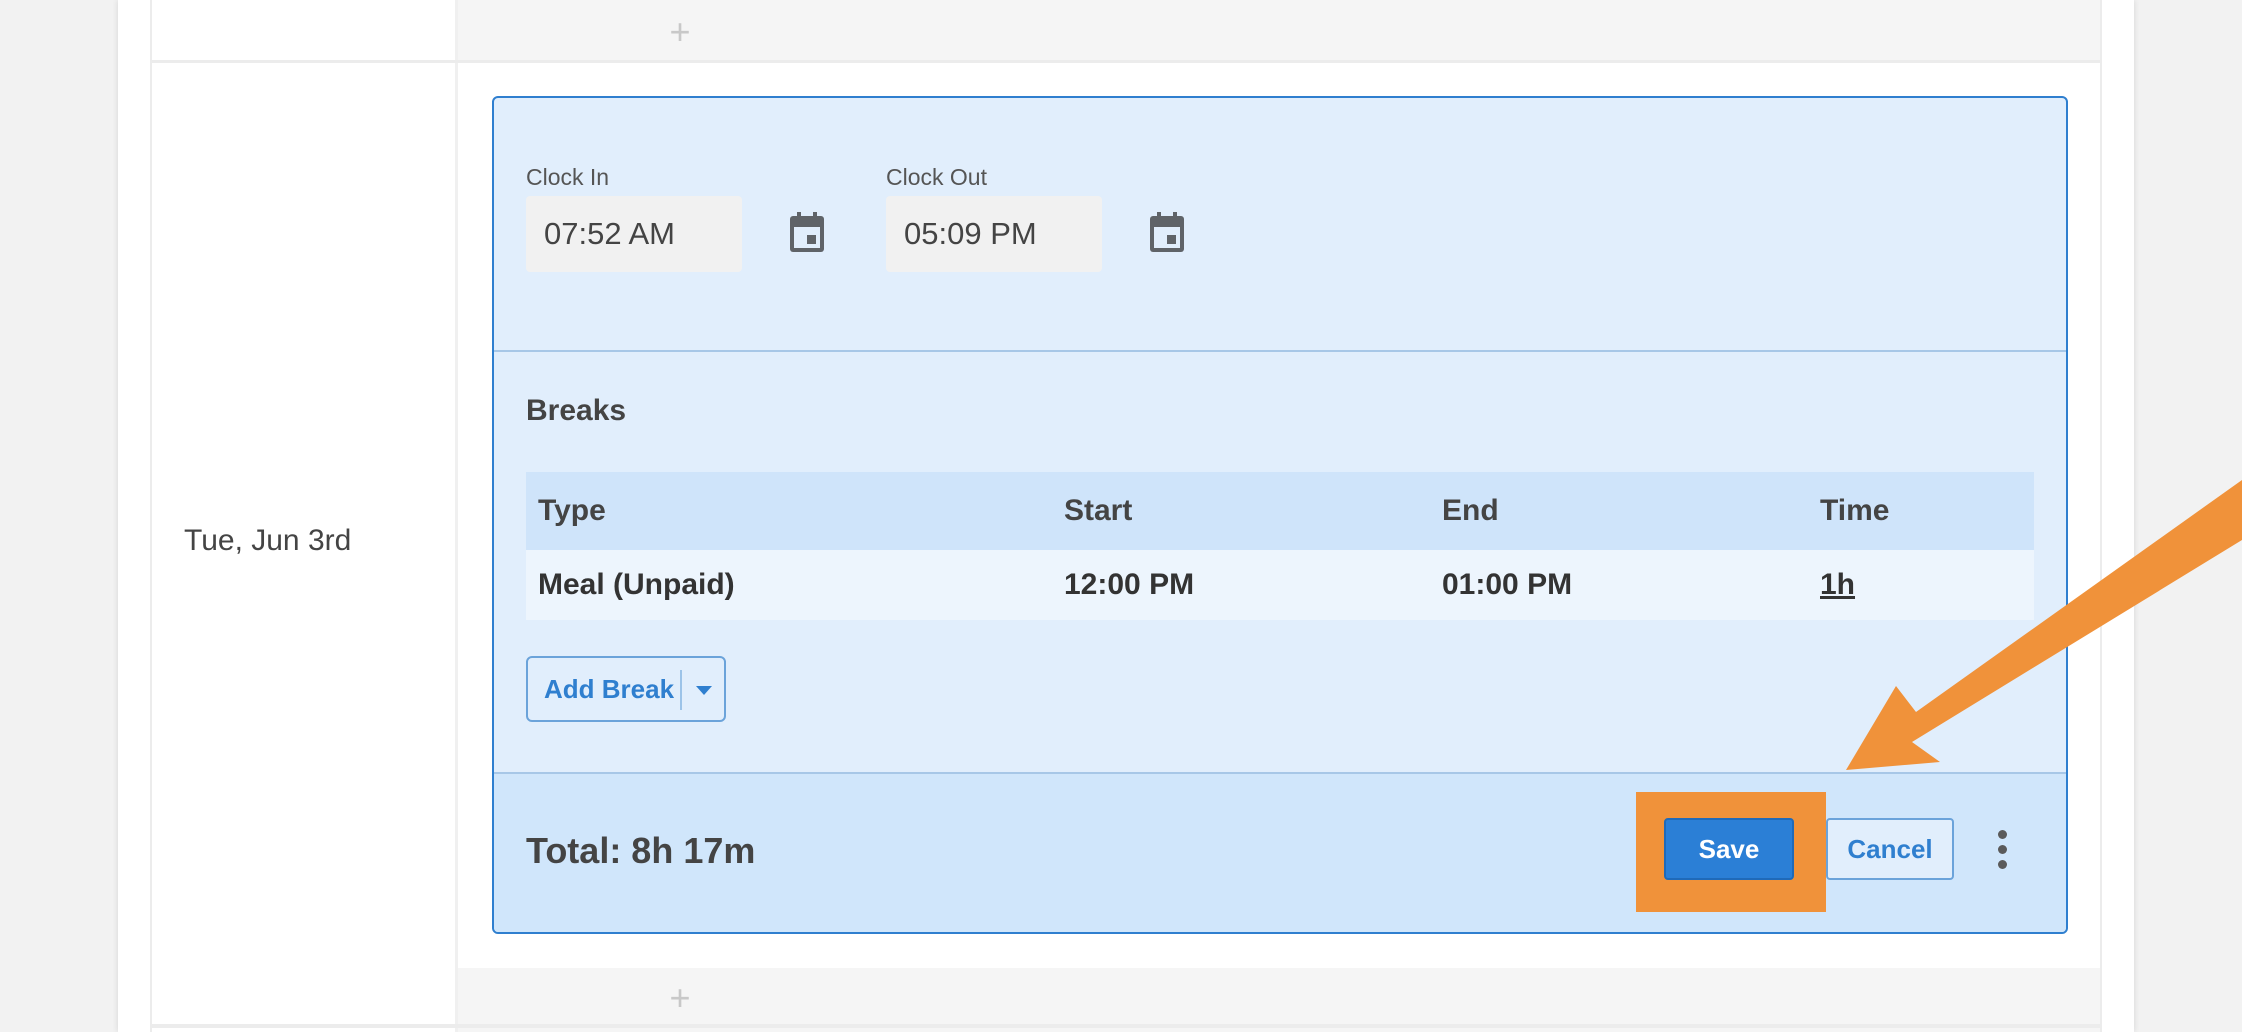 The height and width of the screenshot is (1032, 2242). I want to click on break-type: Meal (Unpaid), so click(636, 584).